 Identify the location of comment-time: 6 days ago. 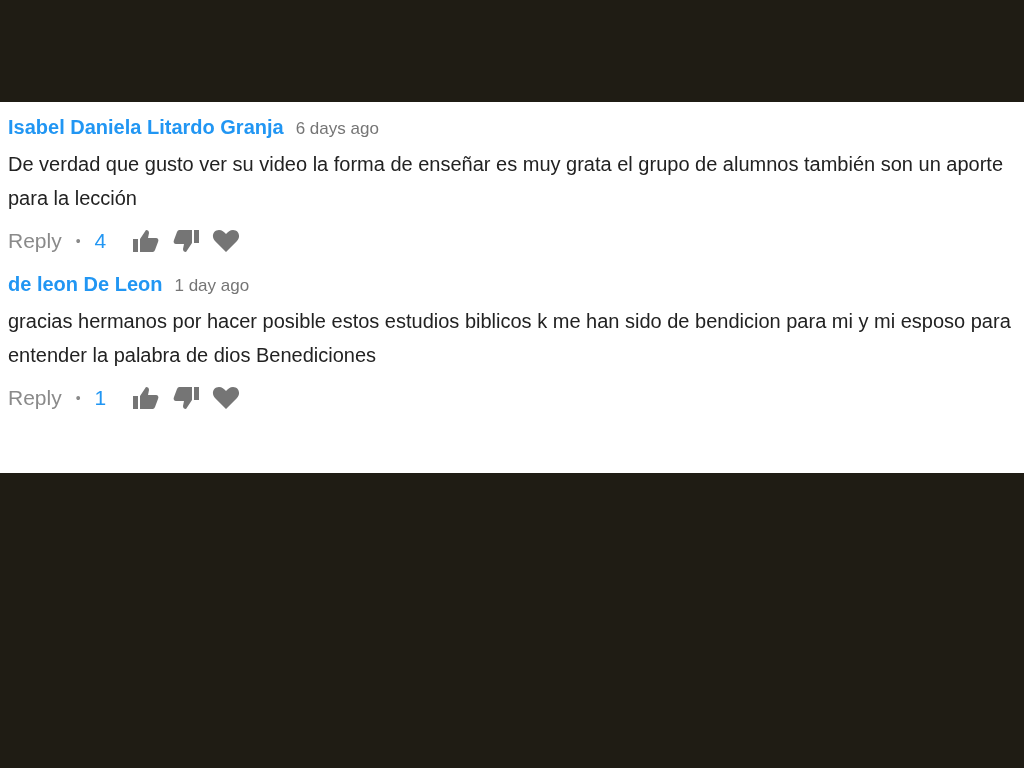
(337, 129).